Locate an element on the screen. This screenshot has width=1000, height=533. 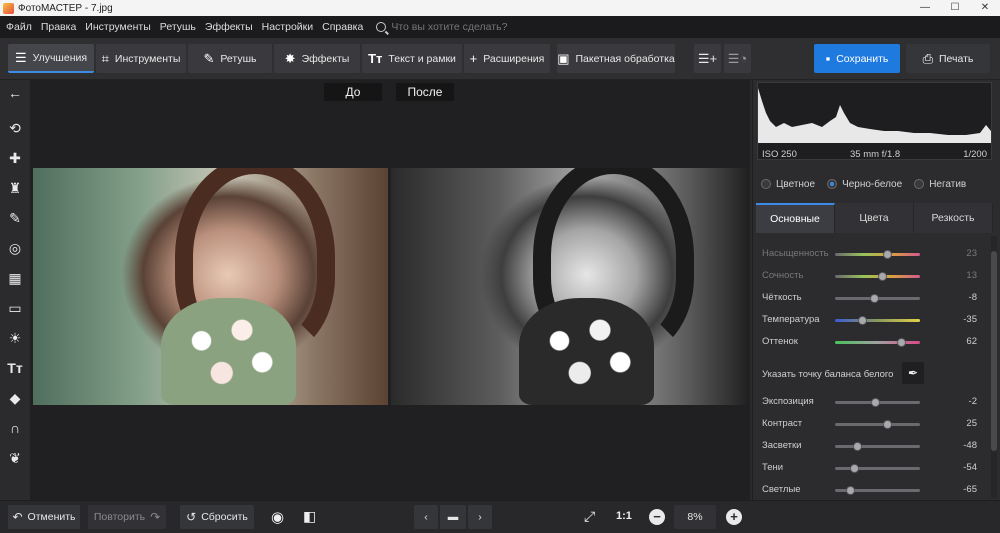
param-row: Засветки -48 is located at coordinates (874, 446).